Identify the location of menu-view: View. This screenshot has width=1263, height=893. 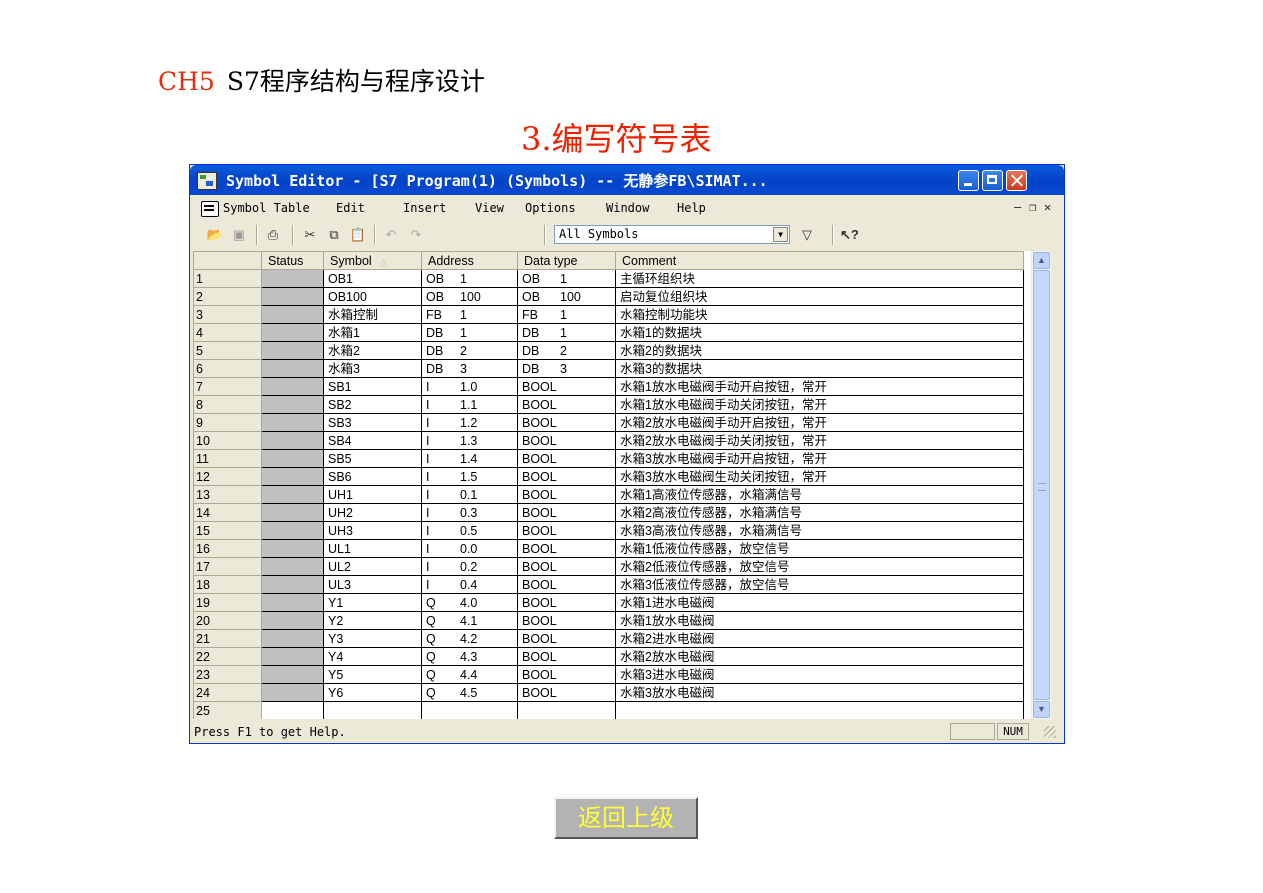
(489, 208).